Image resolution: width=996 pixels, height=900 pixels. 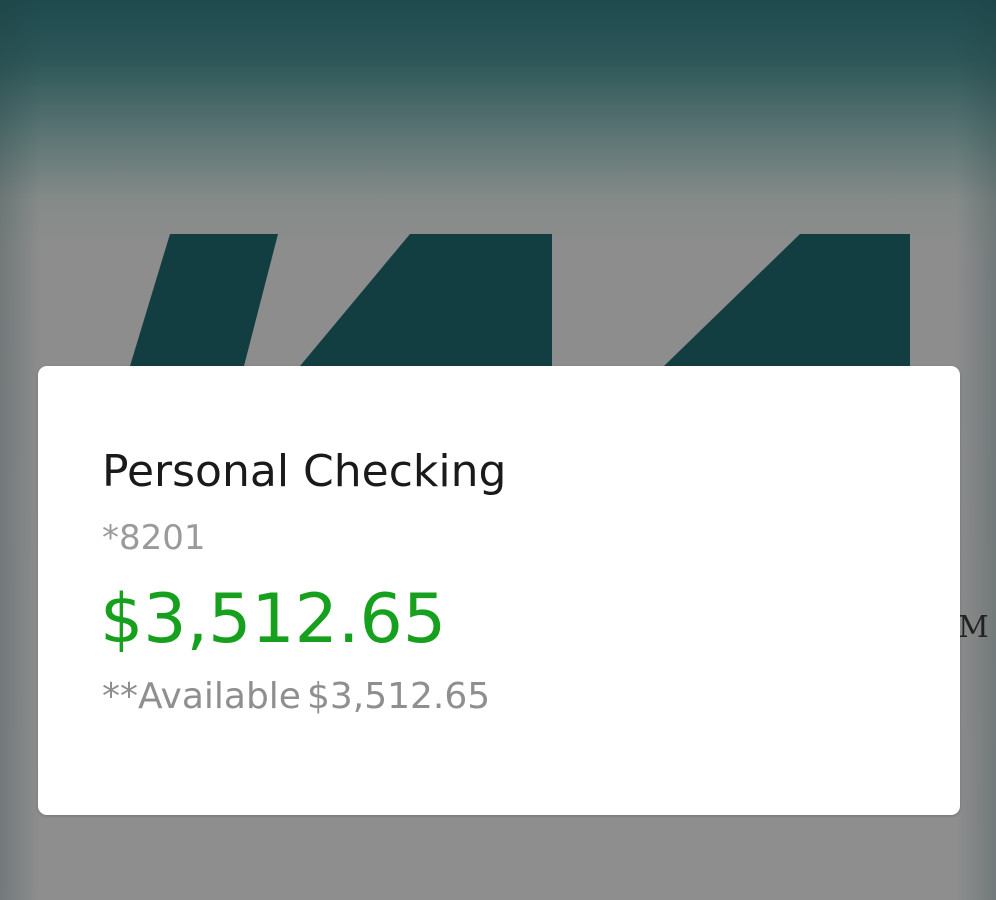 I want to click on available-label: **Available, so click(x=201, y=696).